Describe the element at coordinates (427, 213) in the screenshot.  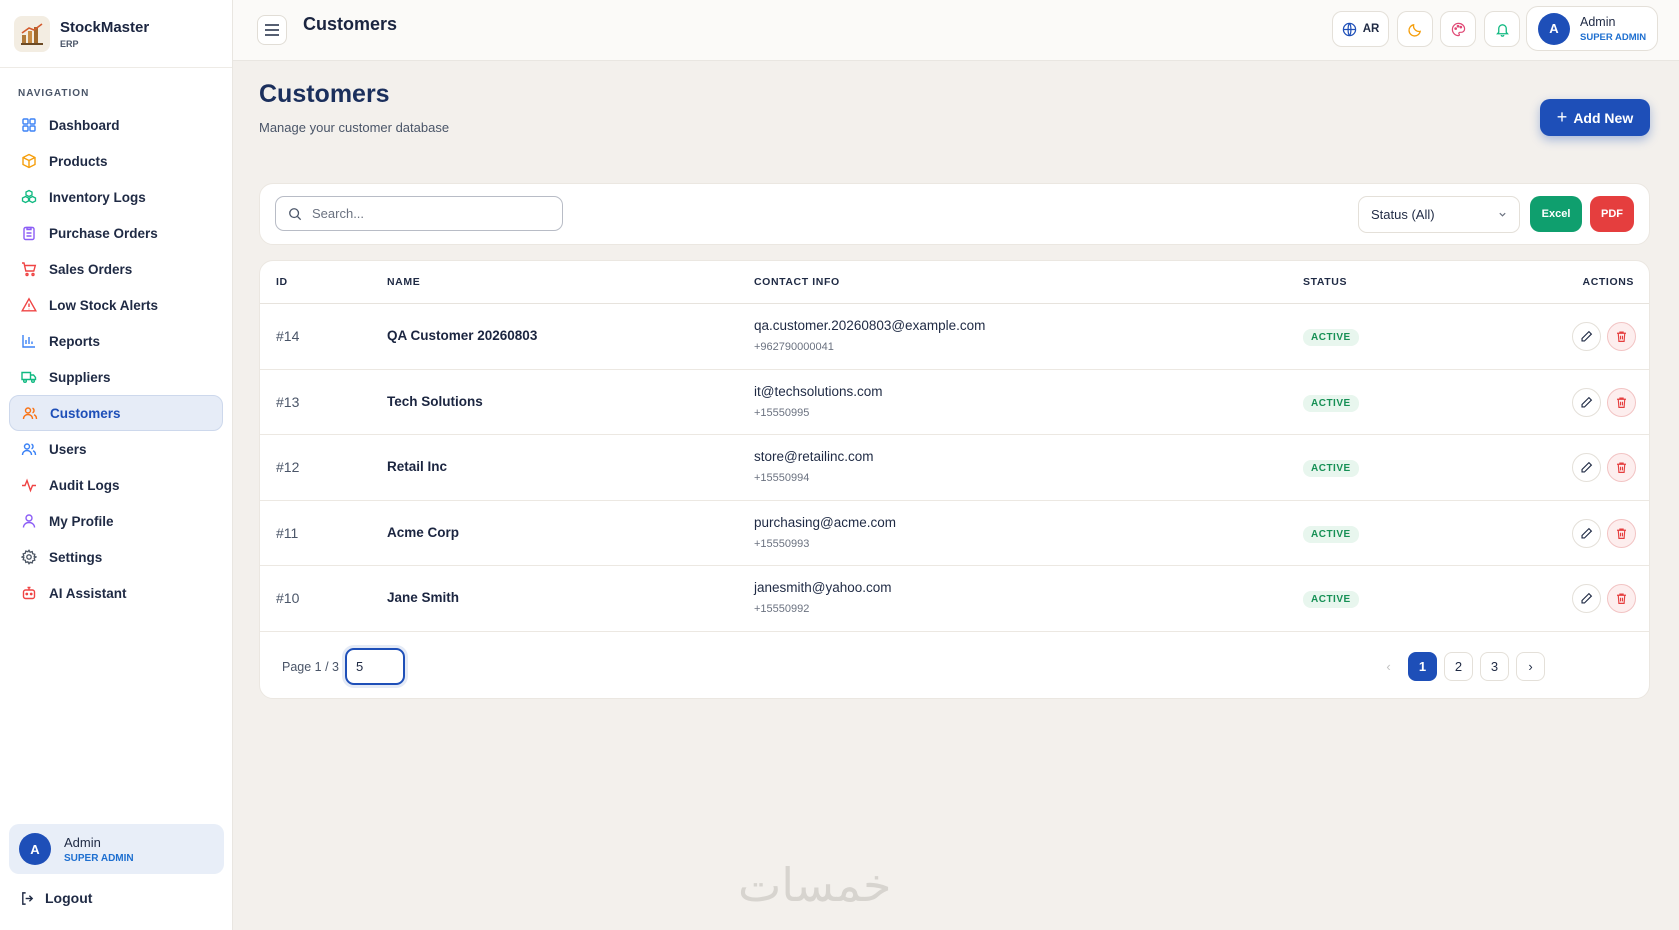
I see `search-input` at that location.